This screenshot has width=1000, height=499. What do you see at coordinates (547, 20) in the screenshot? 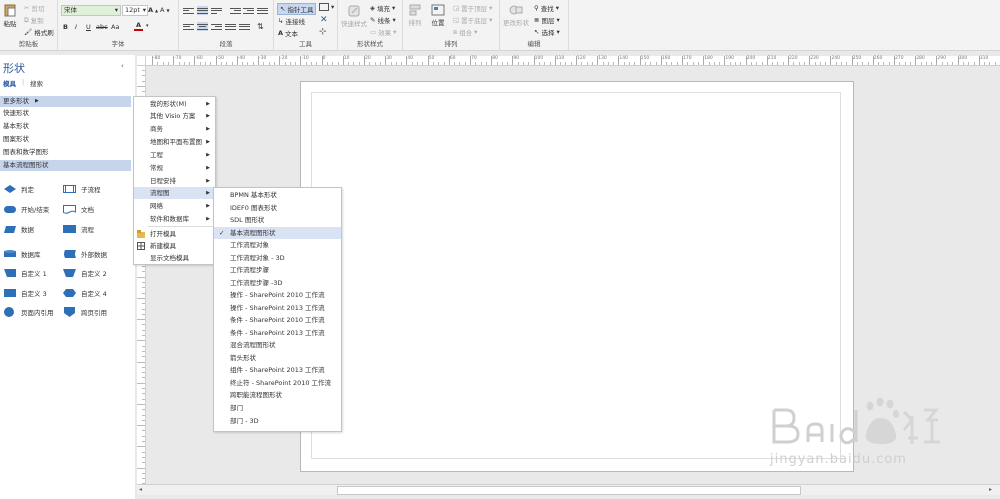
I see `layers-button: ≣ 图层 ▾` at bounding box center [547, 20].